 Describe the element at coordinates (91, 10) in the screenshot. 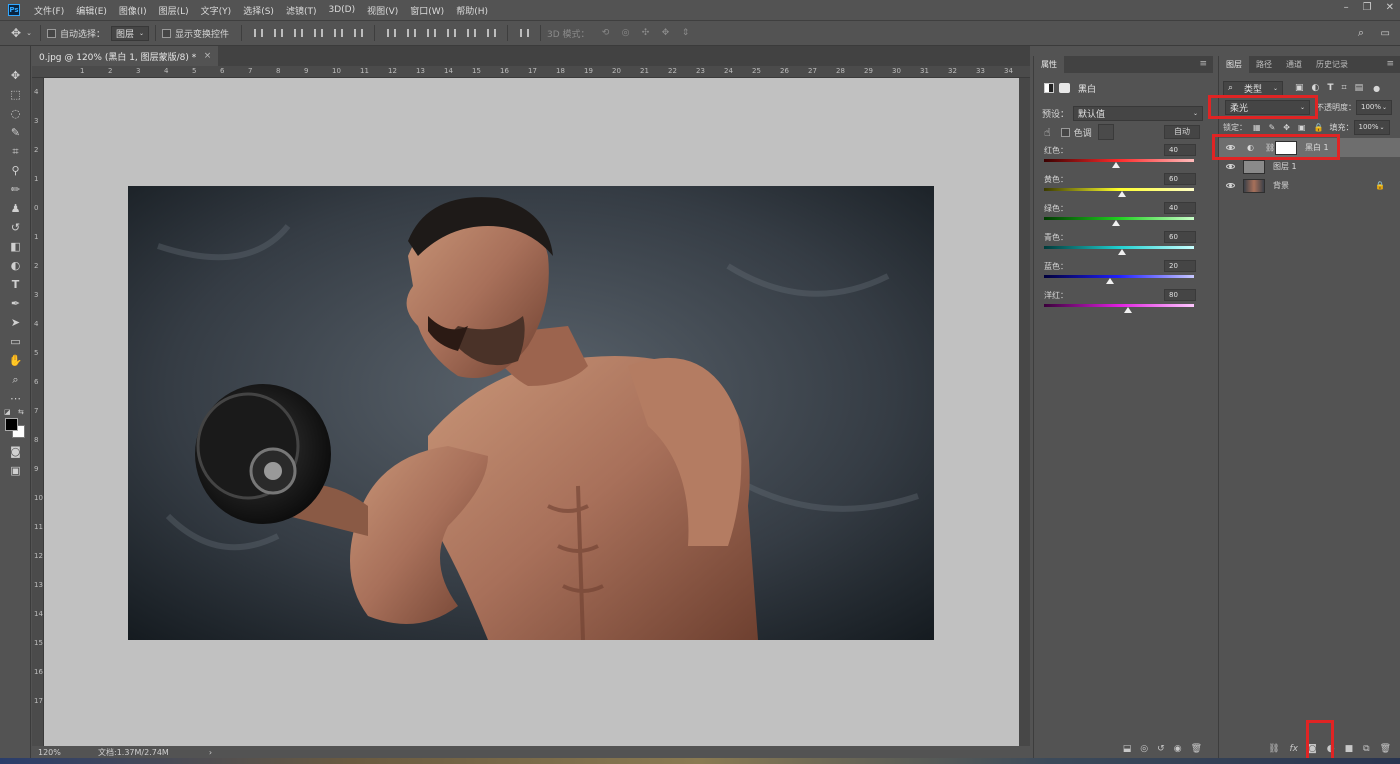

I see `menu-edit: 编辑(E)` at that location.